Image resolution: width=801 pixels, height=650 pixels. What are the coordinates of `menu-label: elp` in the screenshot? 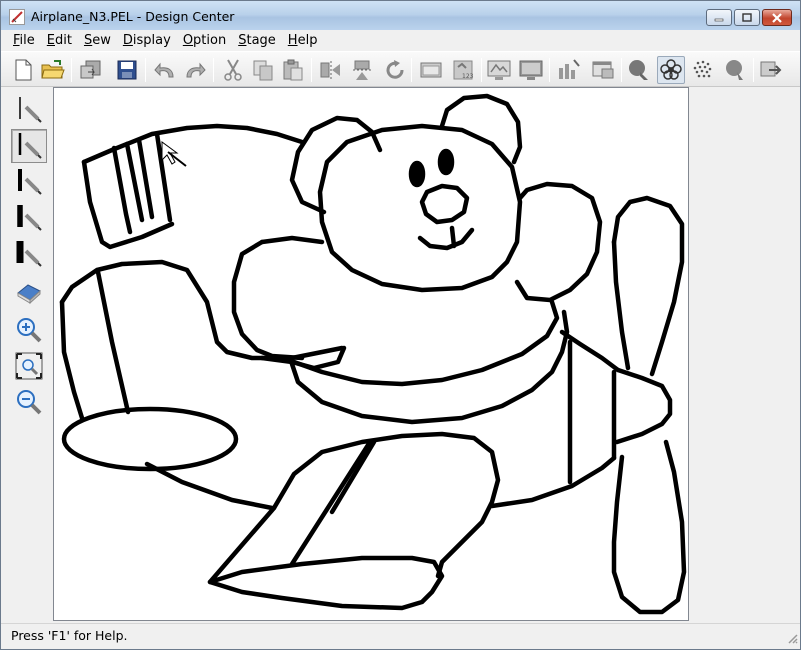 It's located at (307, 40).